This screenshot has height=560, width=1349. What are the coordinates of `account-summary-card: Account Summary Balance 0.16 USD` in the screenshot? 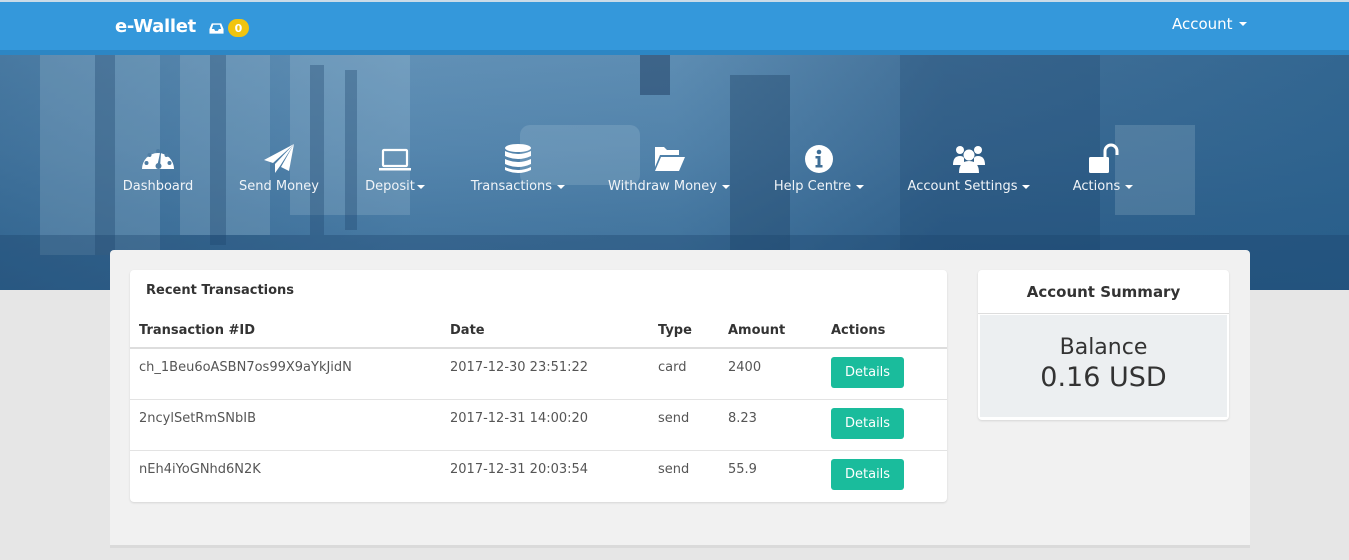 It's located at (1103, 345).